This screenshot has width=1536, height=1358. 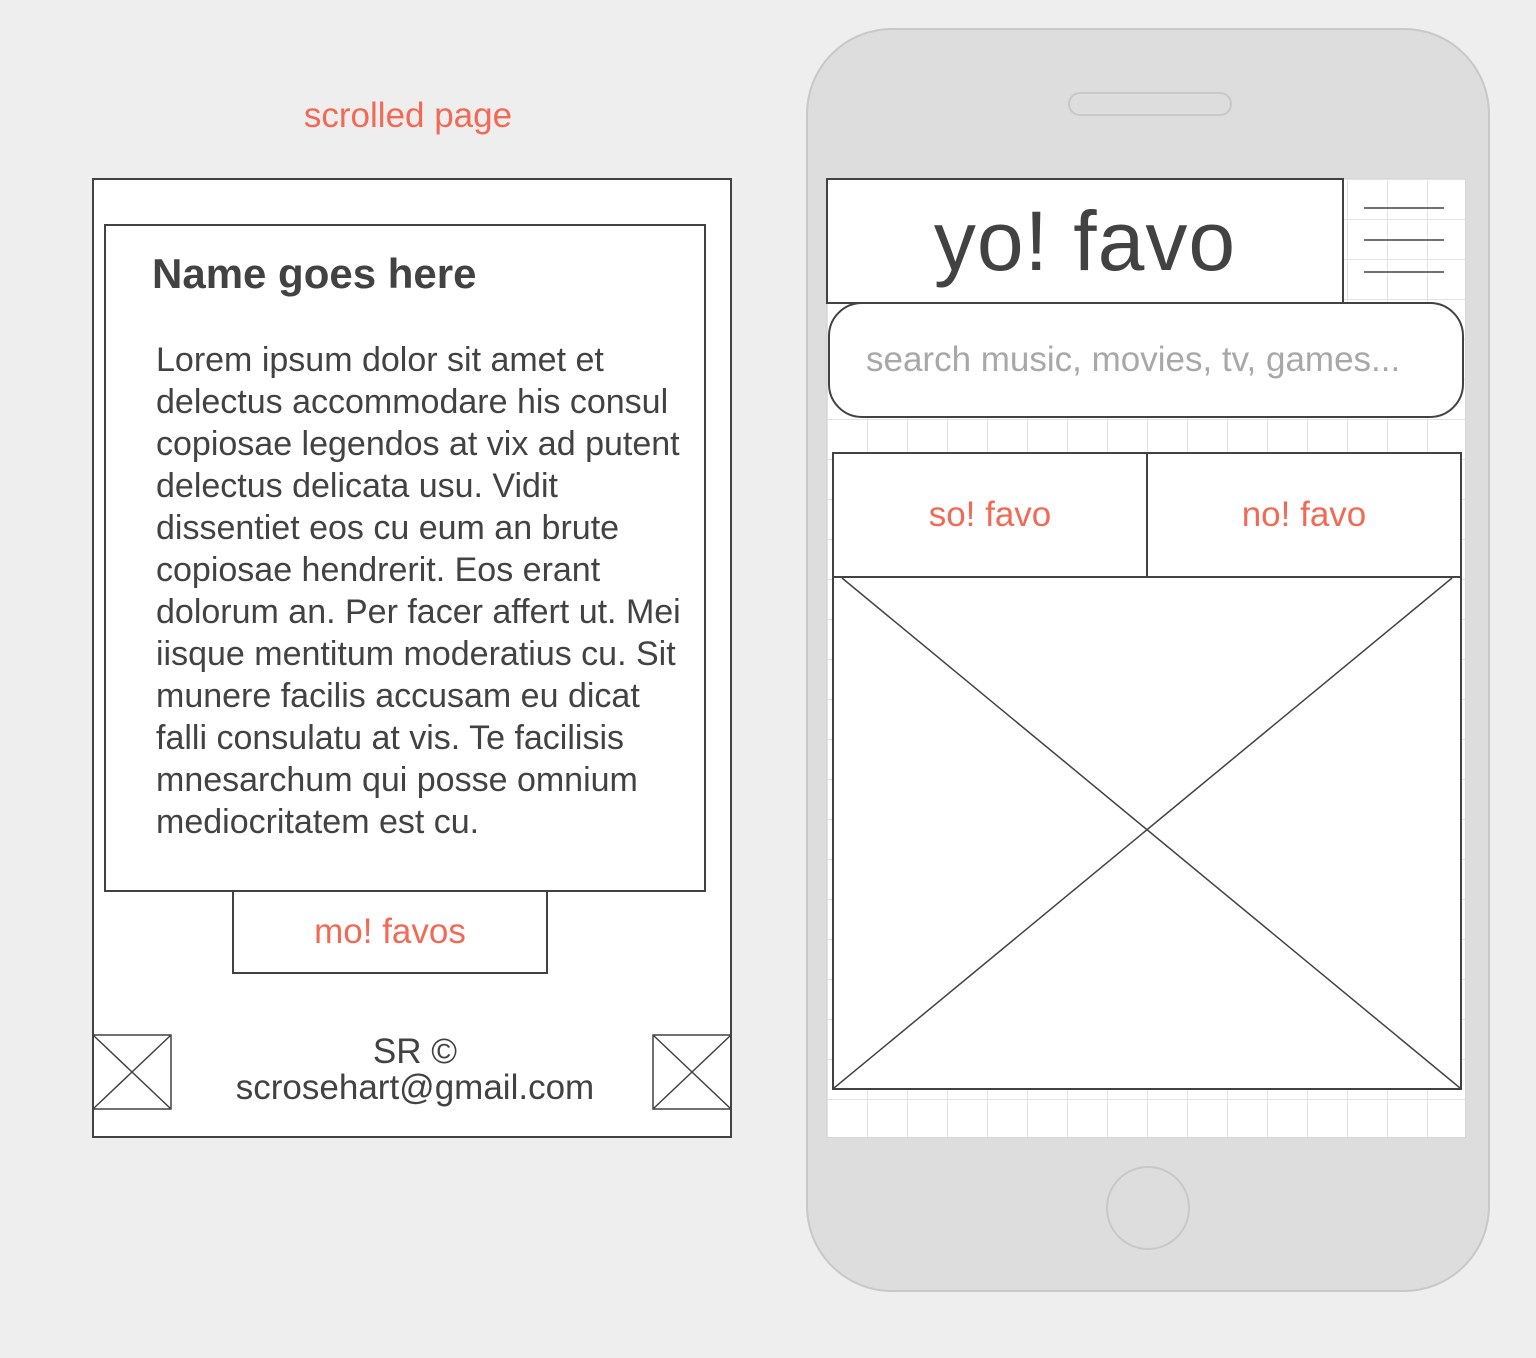 I want to click on scrolled-page-caption: scrolled page, so click(x=408, y=115).